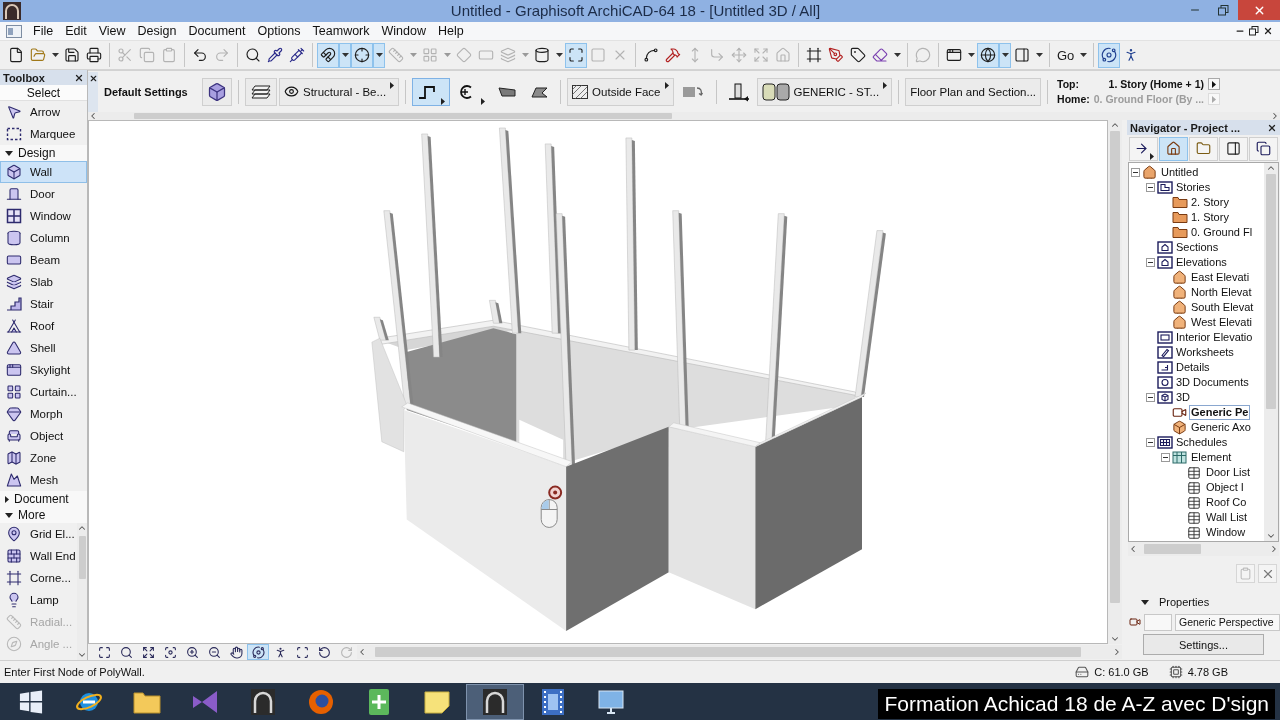  Describe the element at coordinates (1222, 307) in the screenshot. I see `tree-item: South Elevat` at that location.